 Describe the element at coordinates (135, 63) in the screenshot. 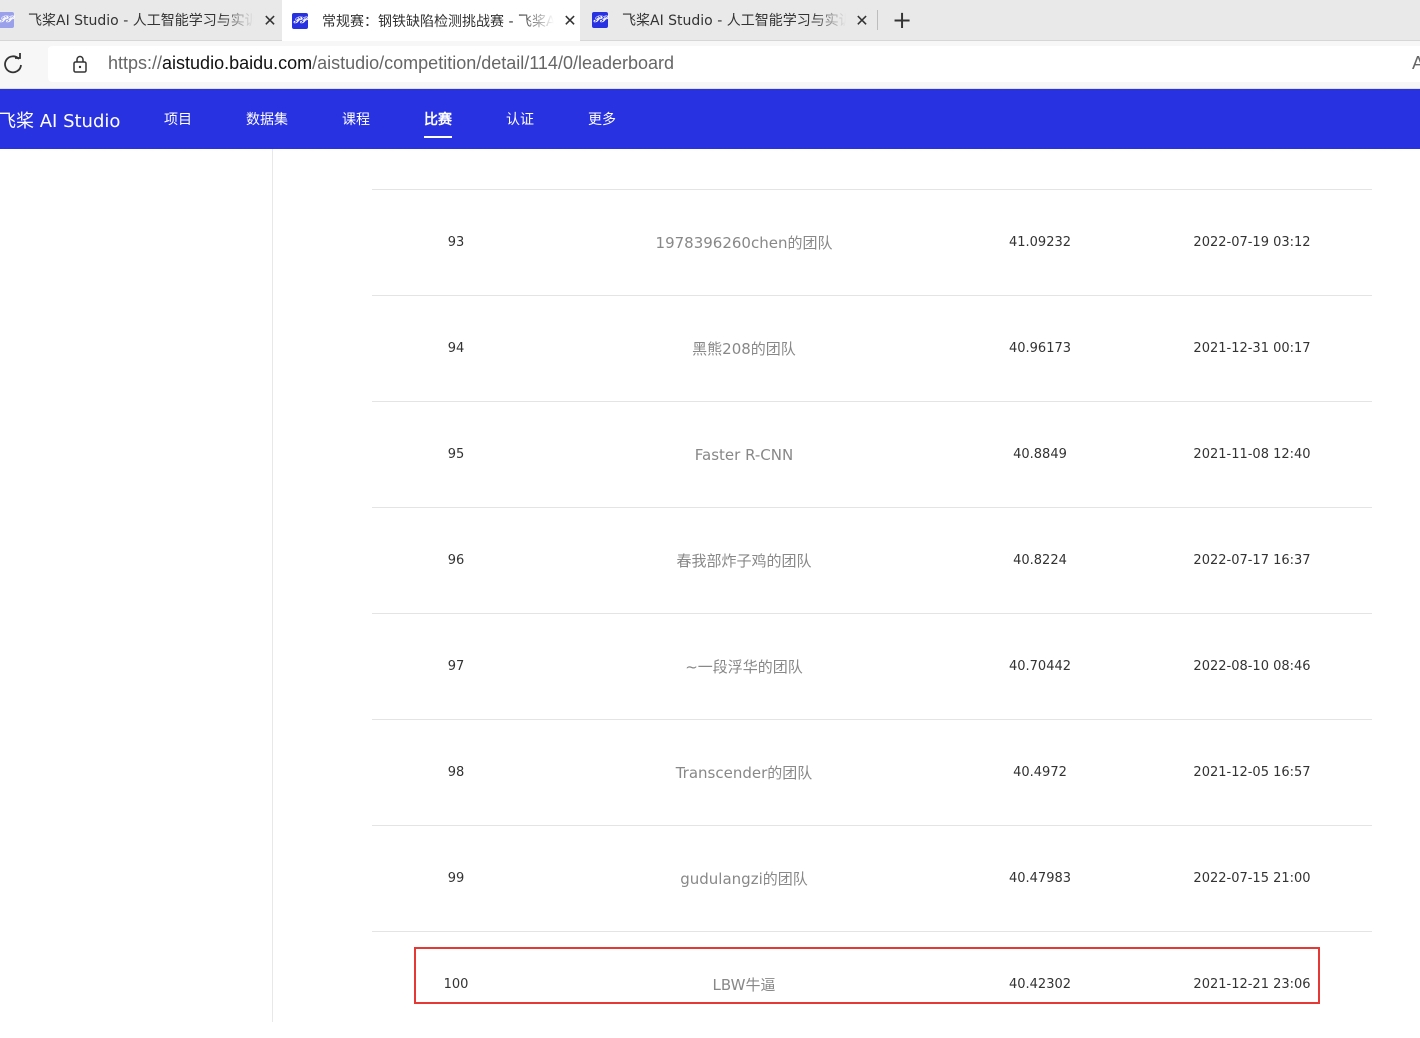

I see `url-scheme: https://` at that location.